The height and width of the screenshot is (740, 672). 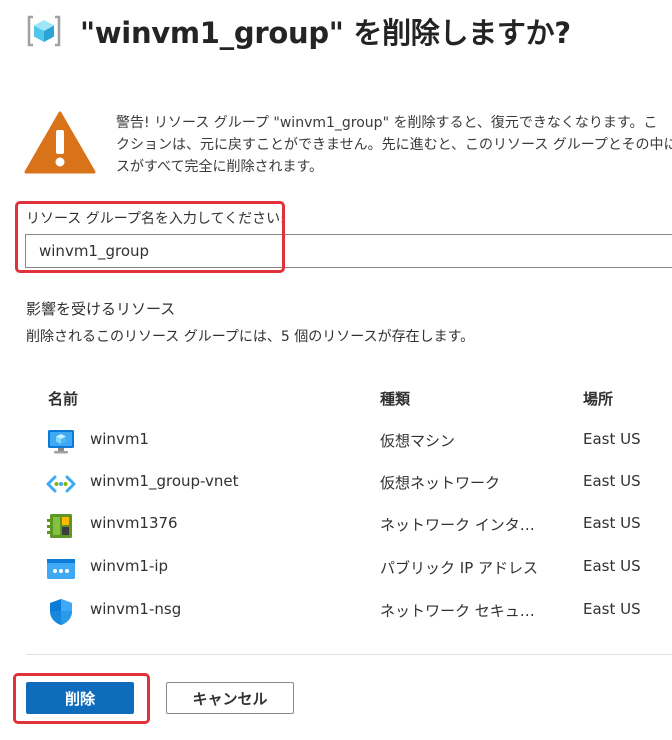 What do you see at coordinates (61, 612) in the screenshot?
I see `network-security-group-icon` at bounding box center [61, 612].